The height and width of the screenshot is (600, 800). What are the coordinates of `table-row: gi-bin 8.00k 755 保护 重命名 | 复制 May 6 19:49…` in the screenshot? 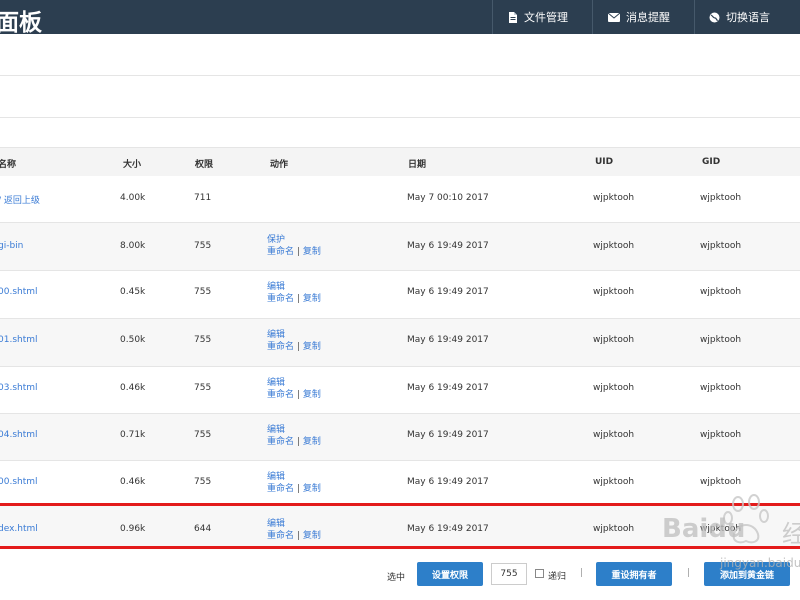 It's located at (400, 246).